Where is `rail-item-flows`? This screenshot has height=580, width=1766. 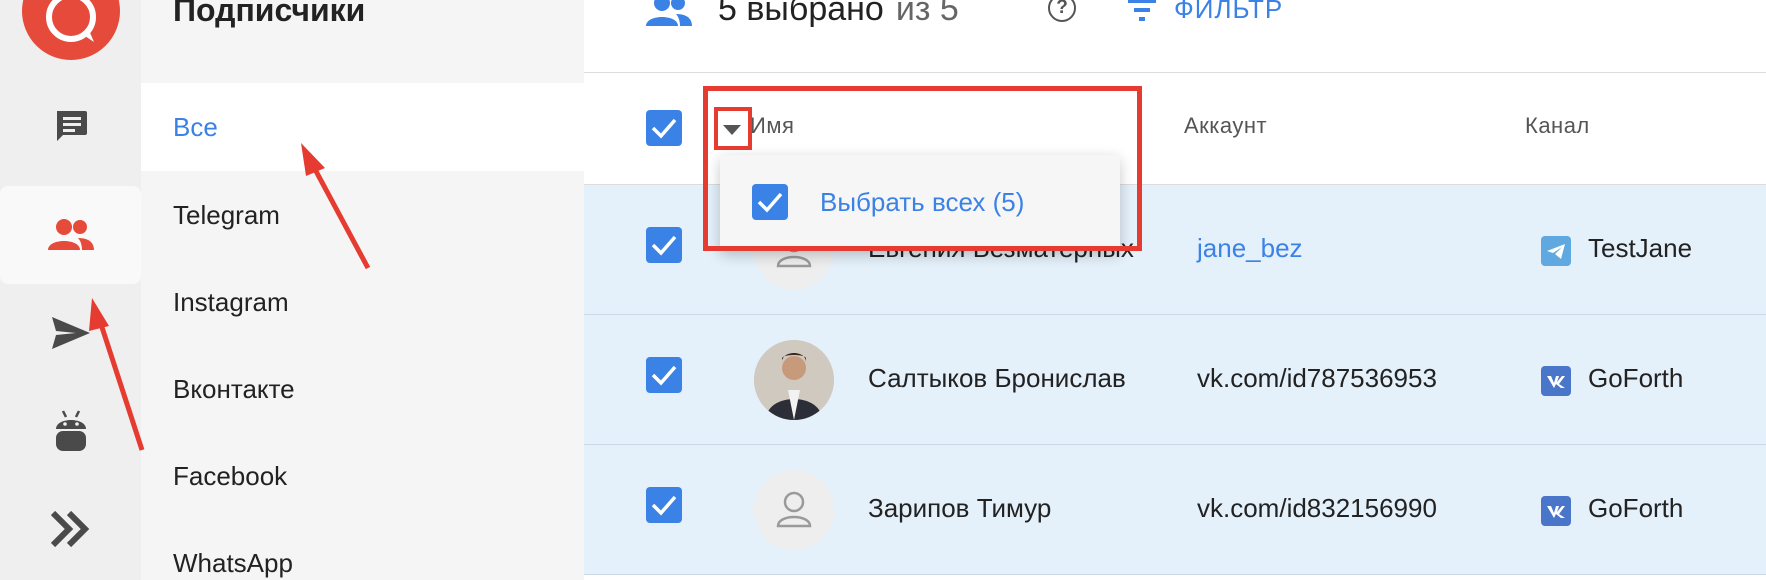 rail-item-flows is located at coordinates (70, 529).